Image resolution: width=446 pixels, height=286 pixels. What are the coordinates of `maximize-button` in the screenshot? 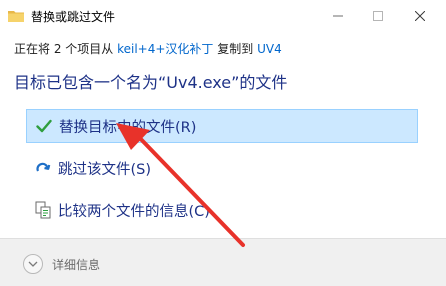 It's located at (378, 16).